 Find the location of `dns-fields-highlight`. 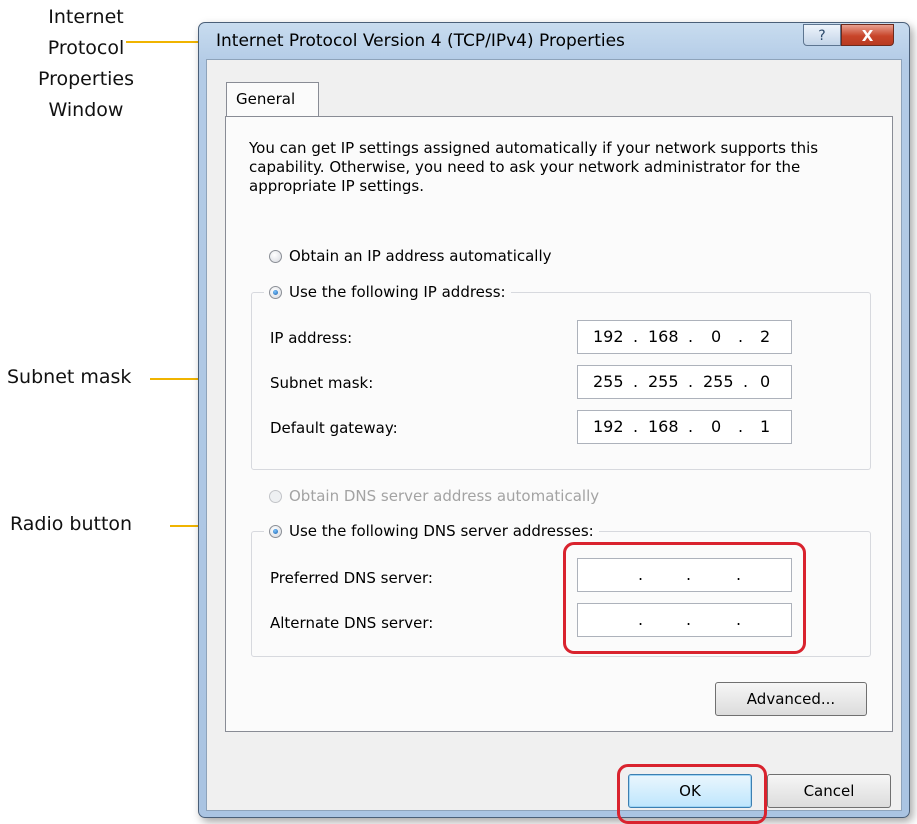

dns-fields-highlight is located at coordinates (684, 598).